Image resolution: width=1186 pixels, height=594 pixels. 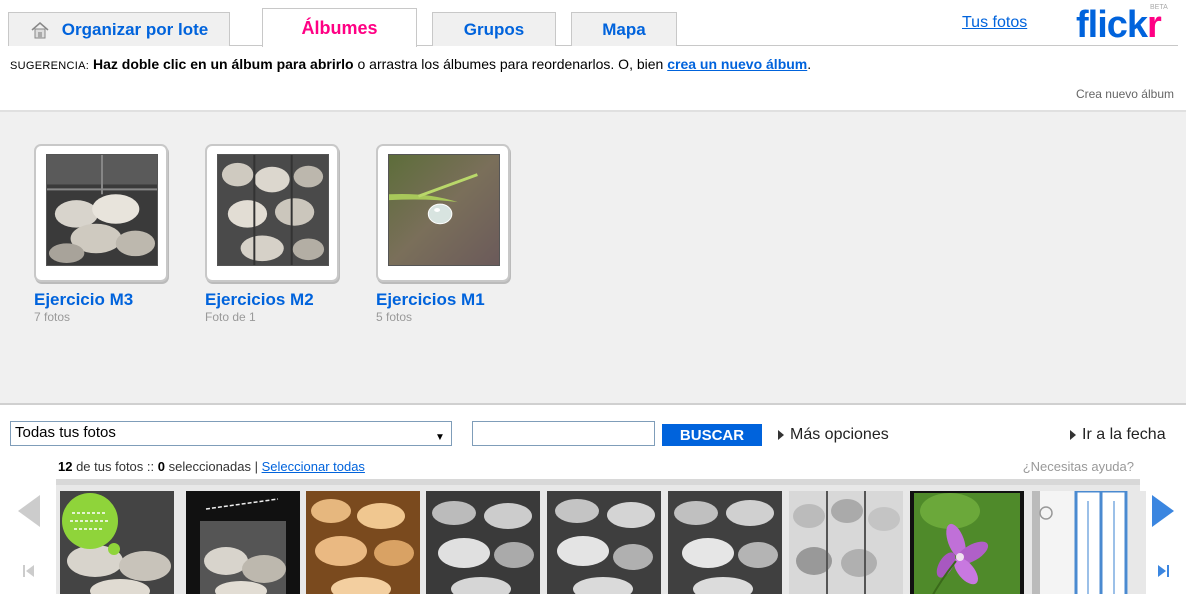 I want to click on tab-organize-batch: Organizar por lote, so click(x=119, y=29).